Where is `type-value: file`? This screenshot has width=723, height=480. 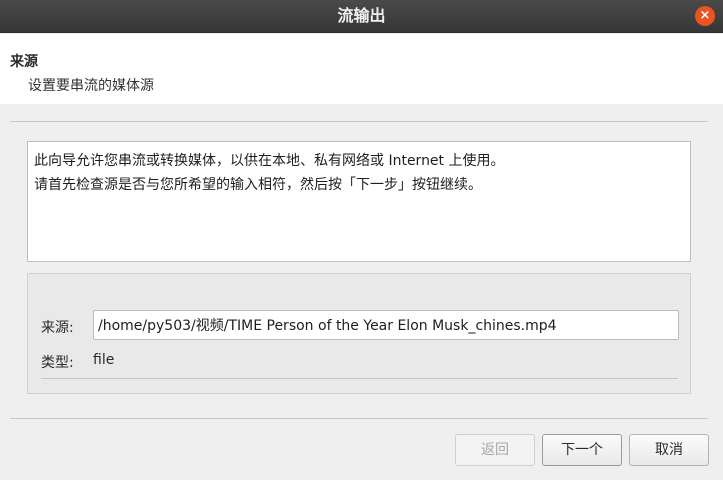
type-value: file is located at coordinates (104, 360).